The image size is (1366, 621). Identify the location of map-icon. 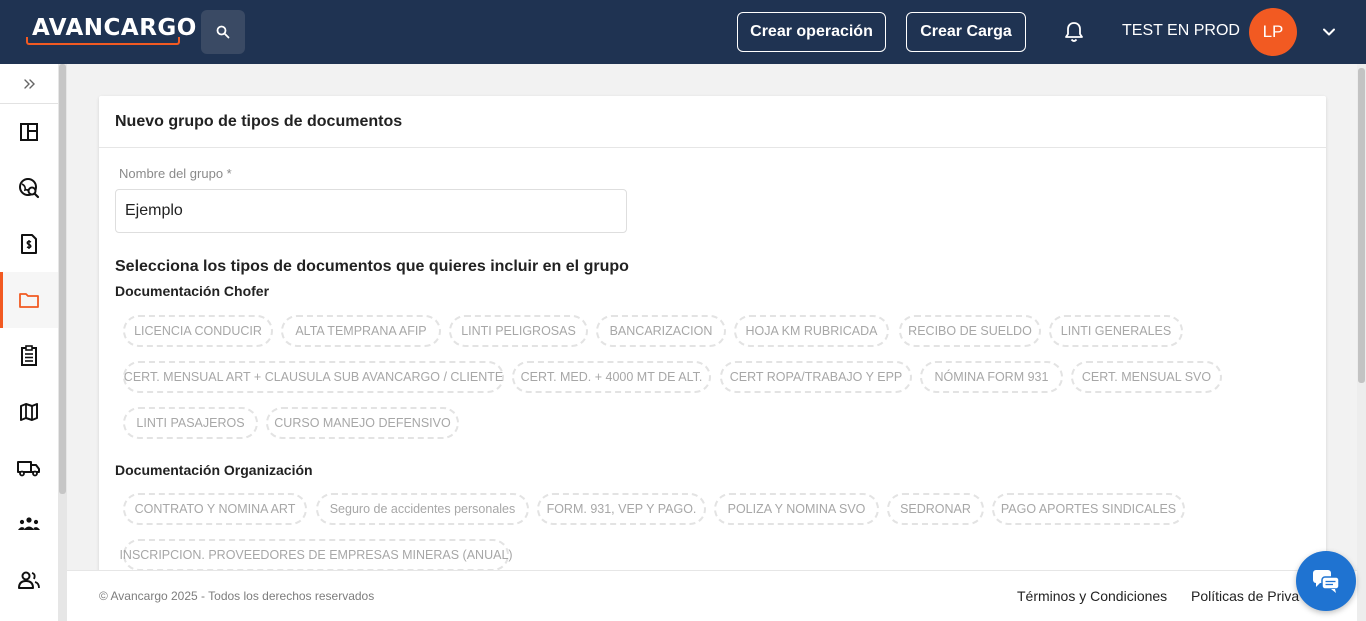
(29, 412).